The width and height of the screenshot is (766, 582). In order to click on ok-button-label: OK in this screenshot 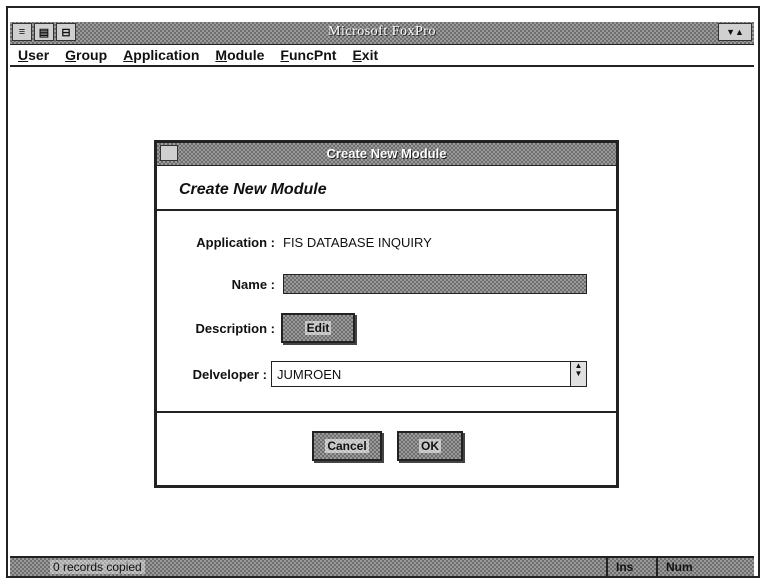, I will do `click(430, 446)`.